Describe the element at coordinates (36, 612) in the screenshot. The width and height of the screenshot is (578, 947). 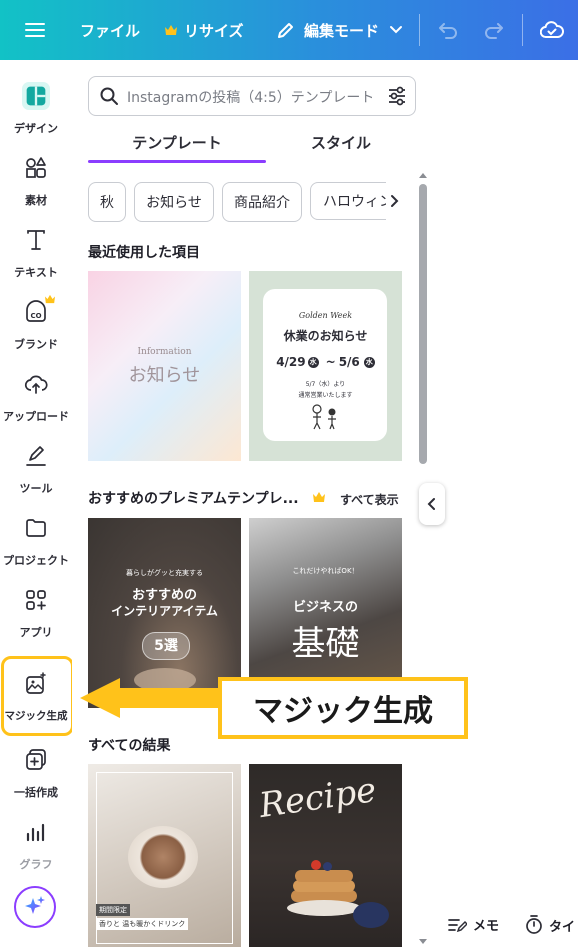
I see `sidebar-item-apps: アプリ` at that location.